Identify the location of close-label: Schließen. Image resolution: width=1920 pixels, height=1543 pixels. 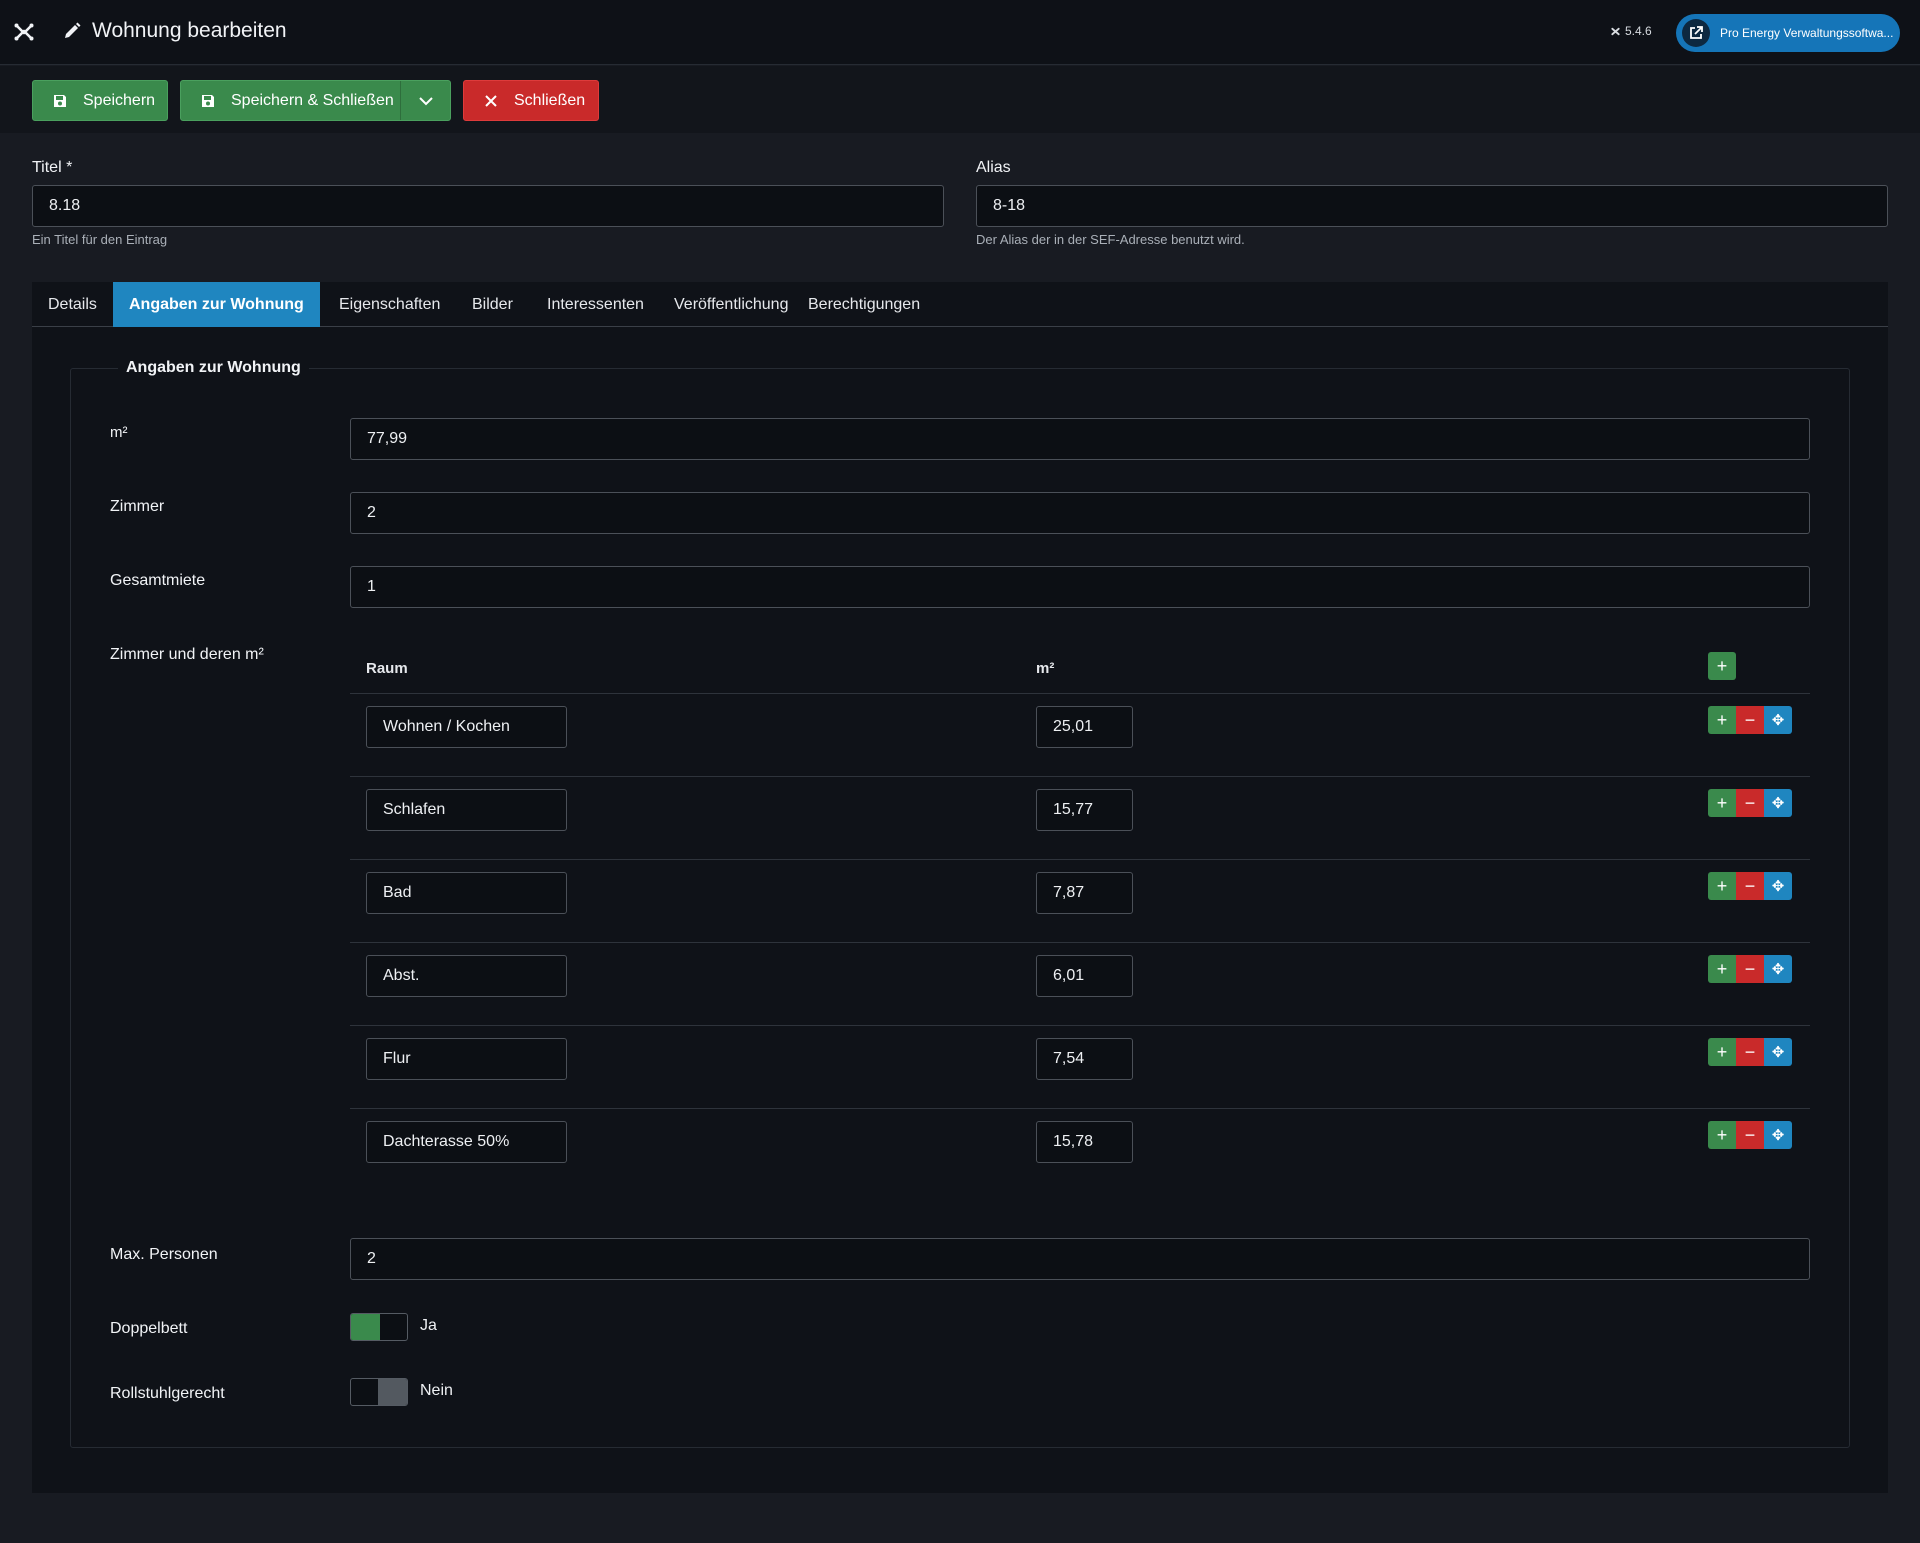
(550, 100).